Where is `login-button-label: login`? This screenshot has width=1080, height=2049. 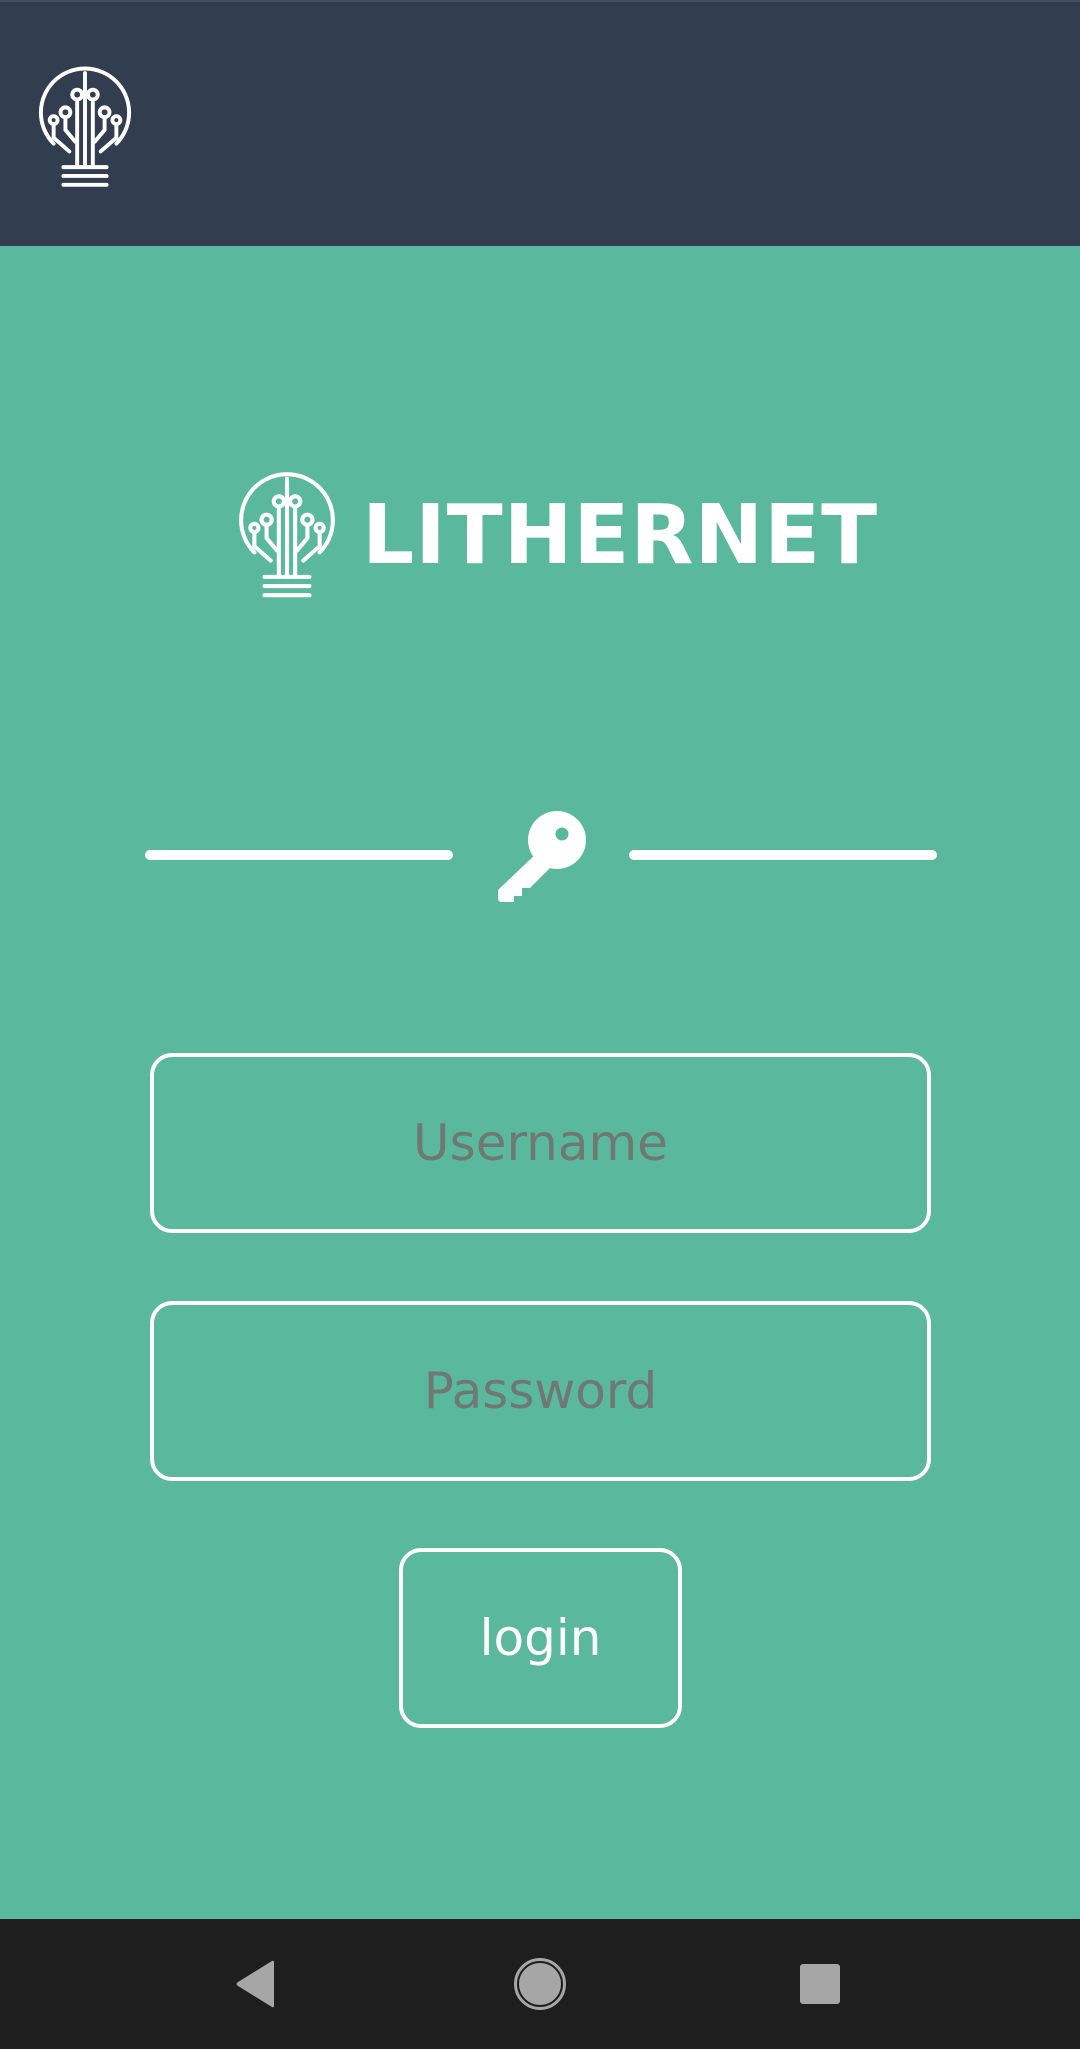
login-button-label: login is located at coordinates (540, 1638).